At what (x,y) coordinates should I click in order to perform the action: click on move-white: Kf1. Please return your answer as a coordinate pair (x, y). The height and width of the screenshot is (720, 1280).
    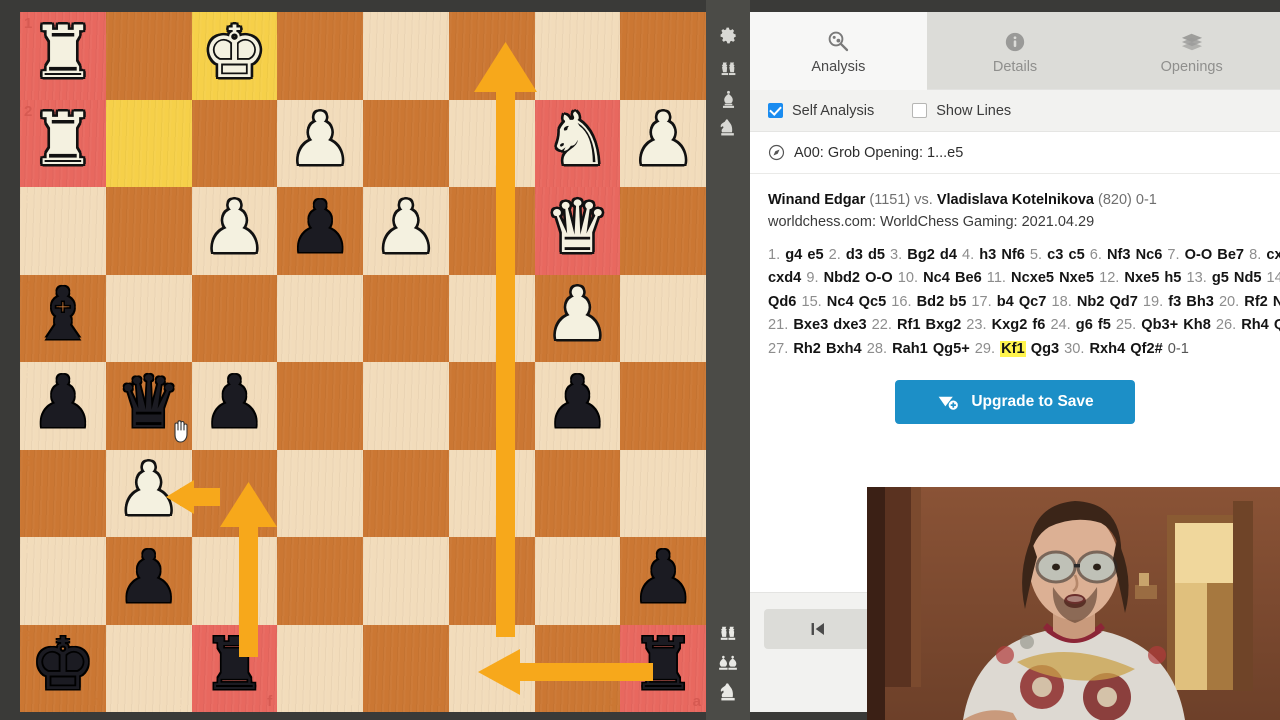
    Looking at the image, I should click on (1013, 349).